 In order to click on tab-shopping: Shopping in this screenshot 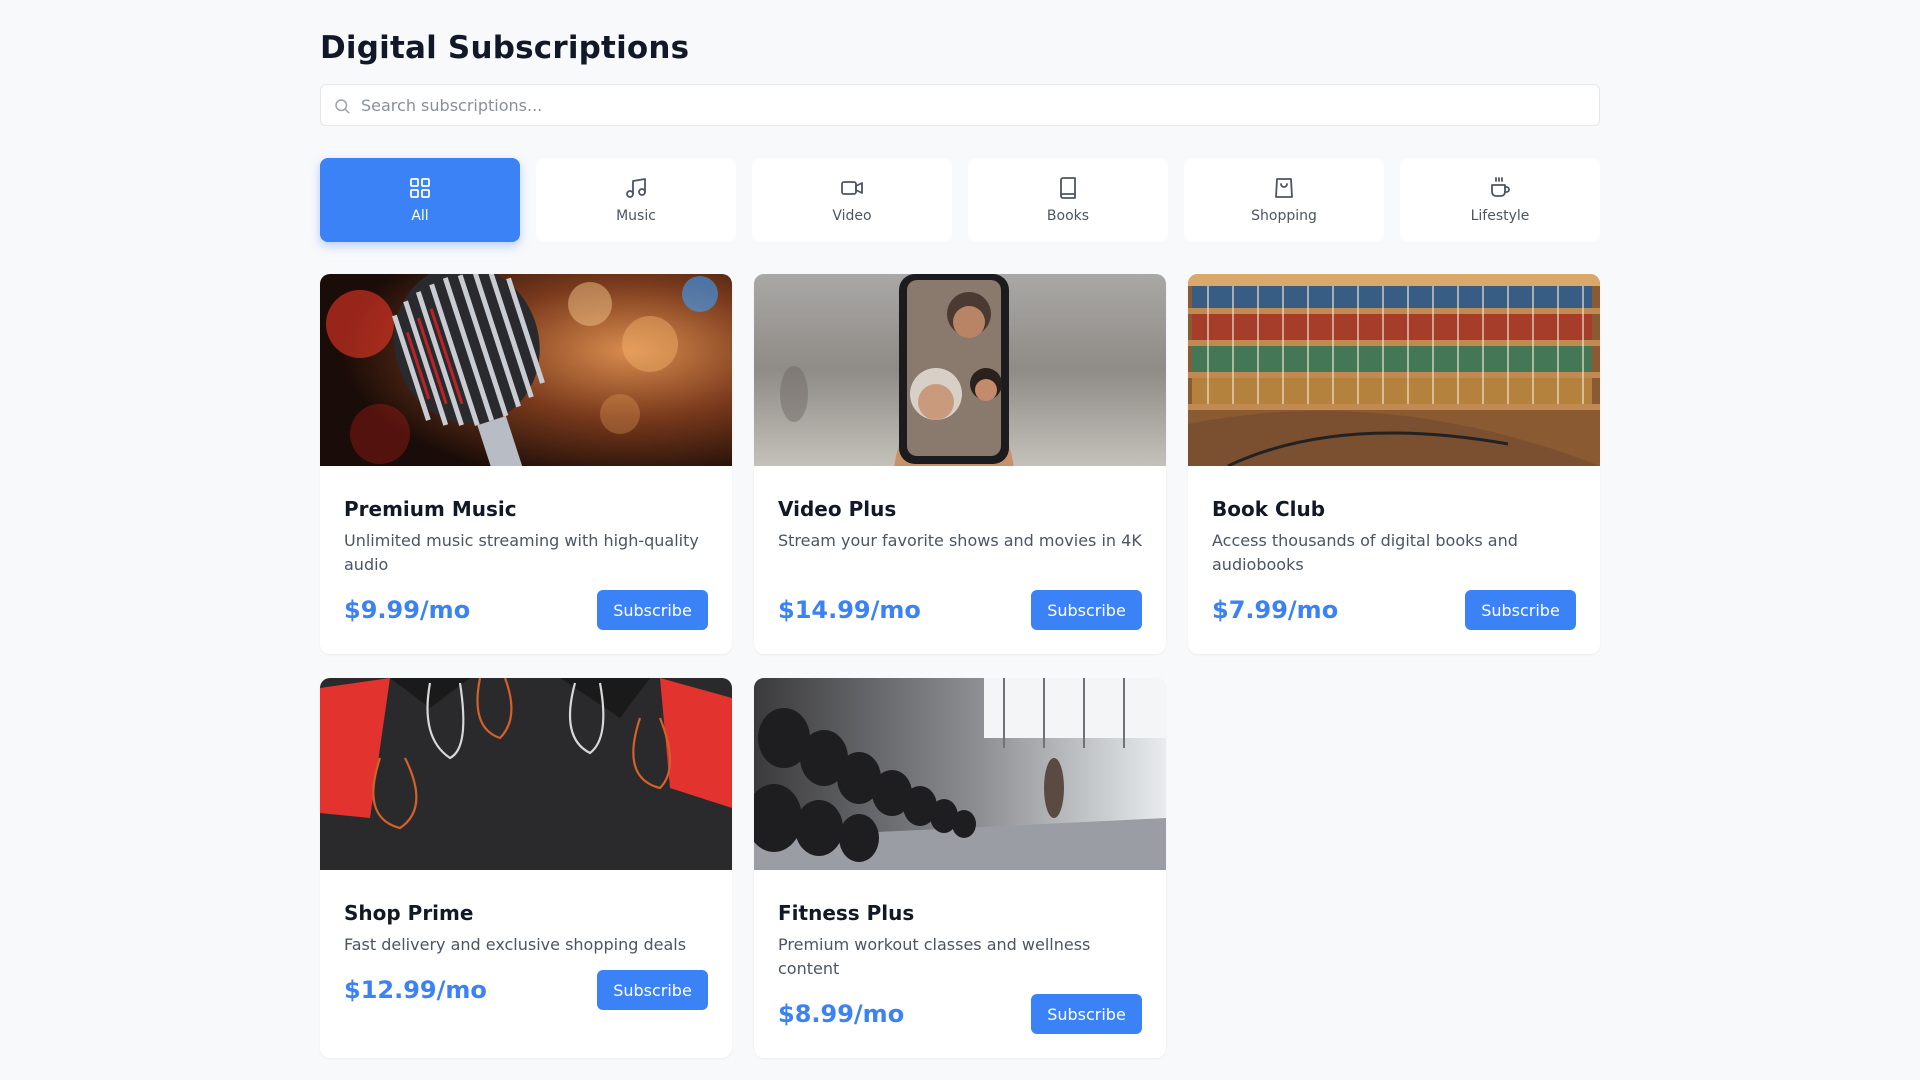, I will do `click(1284, 200)`.